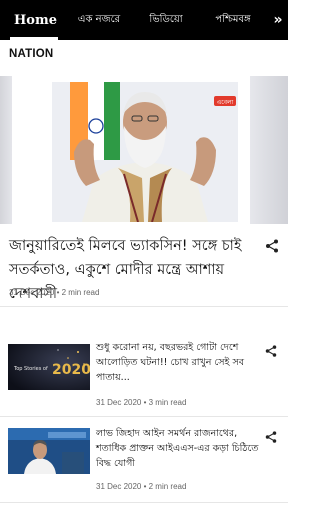 This screenshot has height=512, width=320. I want to click on thumbnail-year: 2020, so click(71, 370).